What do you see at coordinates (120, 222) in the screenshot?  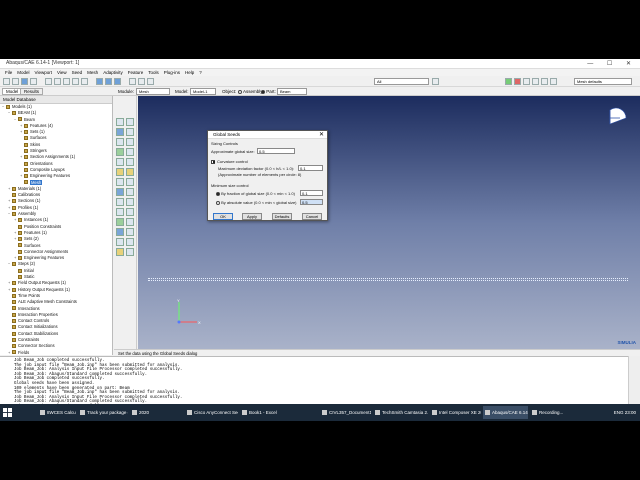 I see `set-manager-icon` at bounding box center [120, 222].